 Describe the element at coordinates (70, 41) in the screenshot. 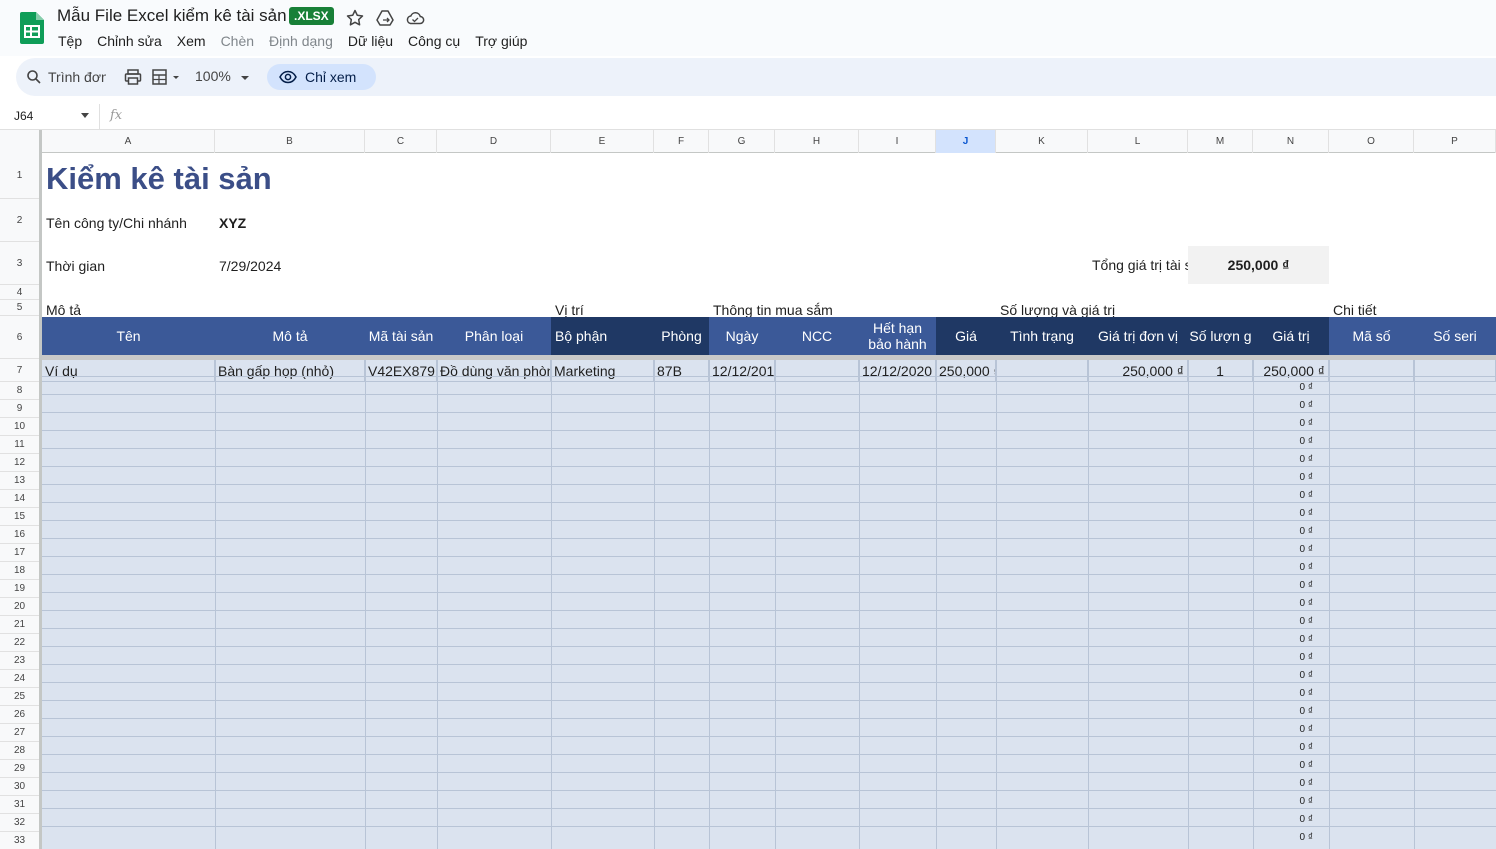

I see `menu-file: Tệp` at that location.